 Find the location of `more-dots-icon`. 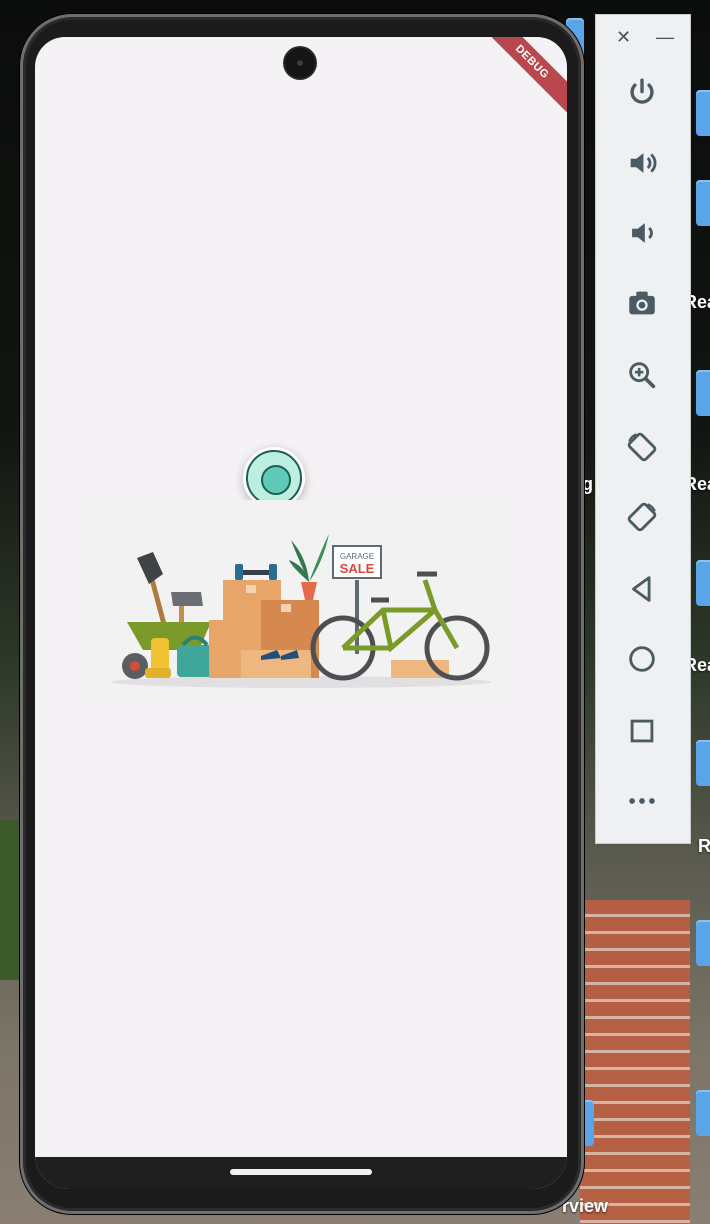

more-dots-icon is located at coordinates (642, 801).